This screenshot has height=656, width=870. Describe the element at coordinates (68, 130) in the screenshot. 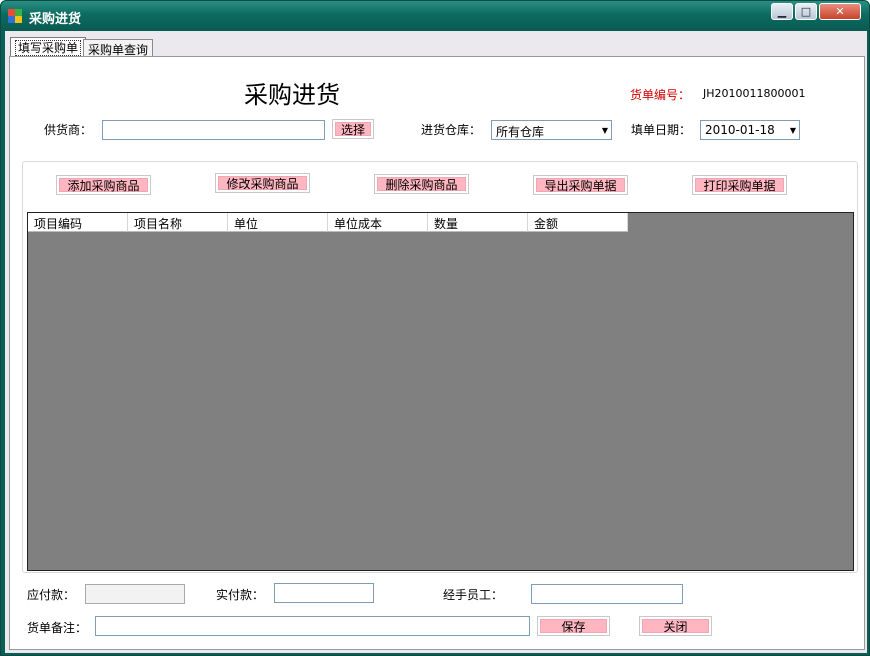

I see `supplier-label: 供货商：` at that location.